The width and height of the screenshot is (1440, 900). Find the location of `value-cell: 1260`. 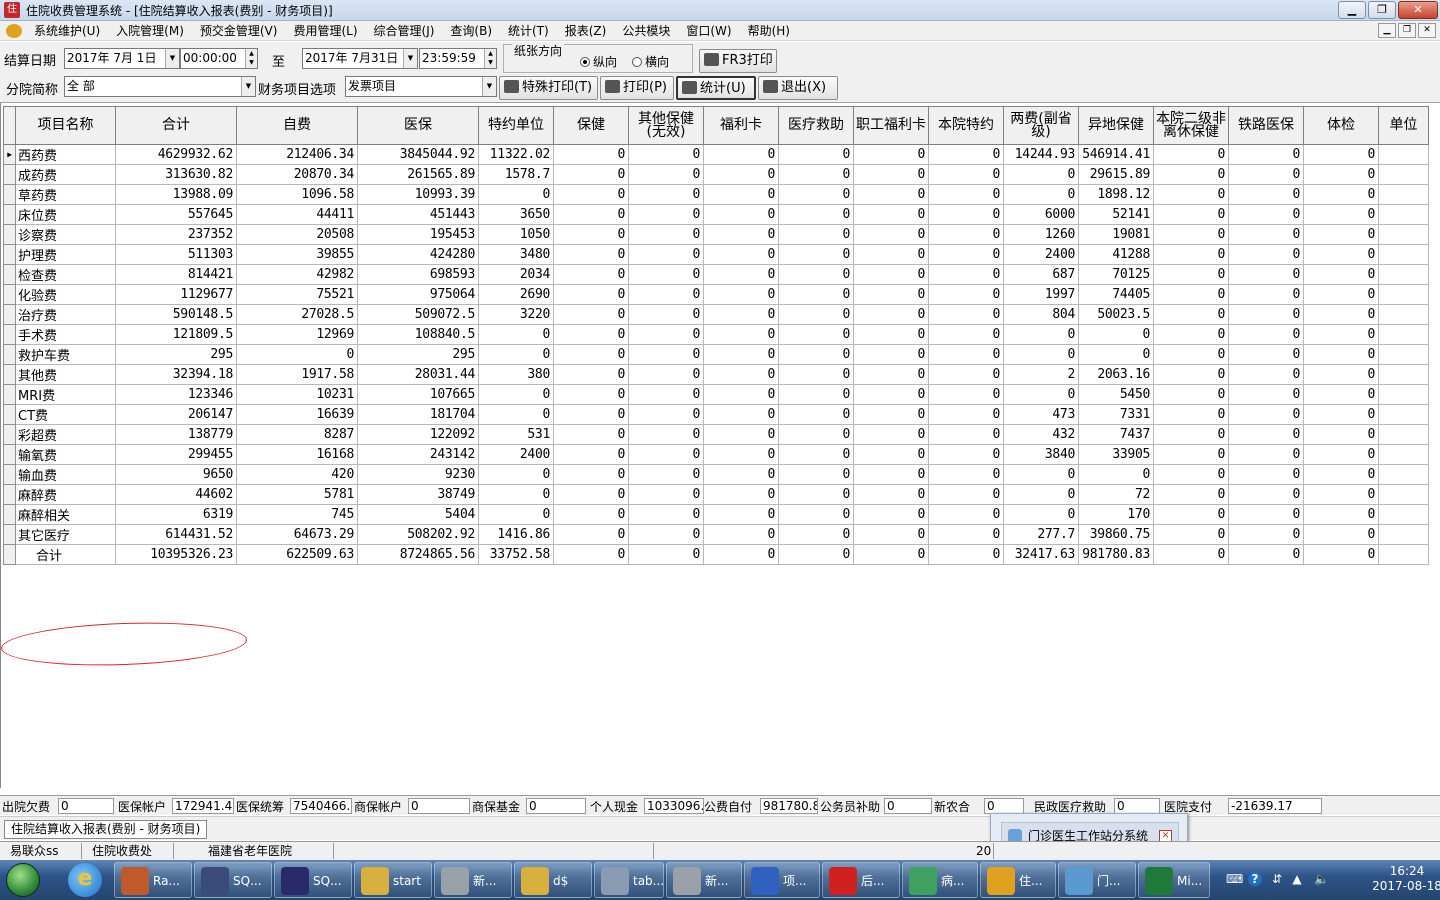

value-cell: 1260 is located at coordinates (1041, 234).